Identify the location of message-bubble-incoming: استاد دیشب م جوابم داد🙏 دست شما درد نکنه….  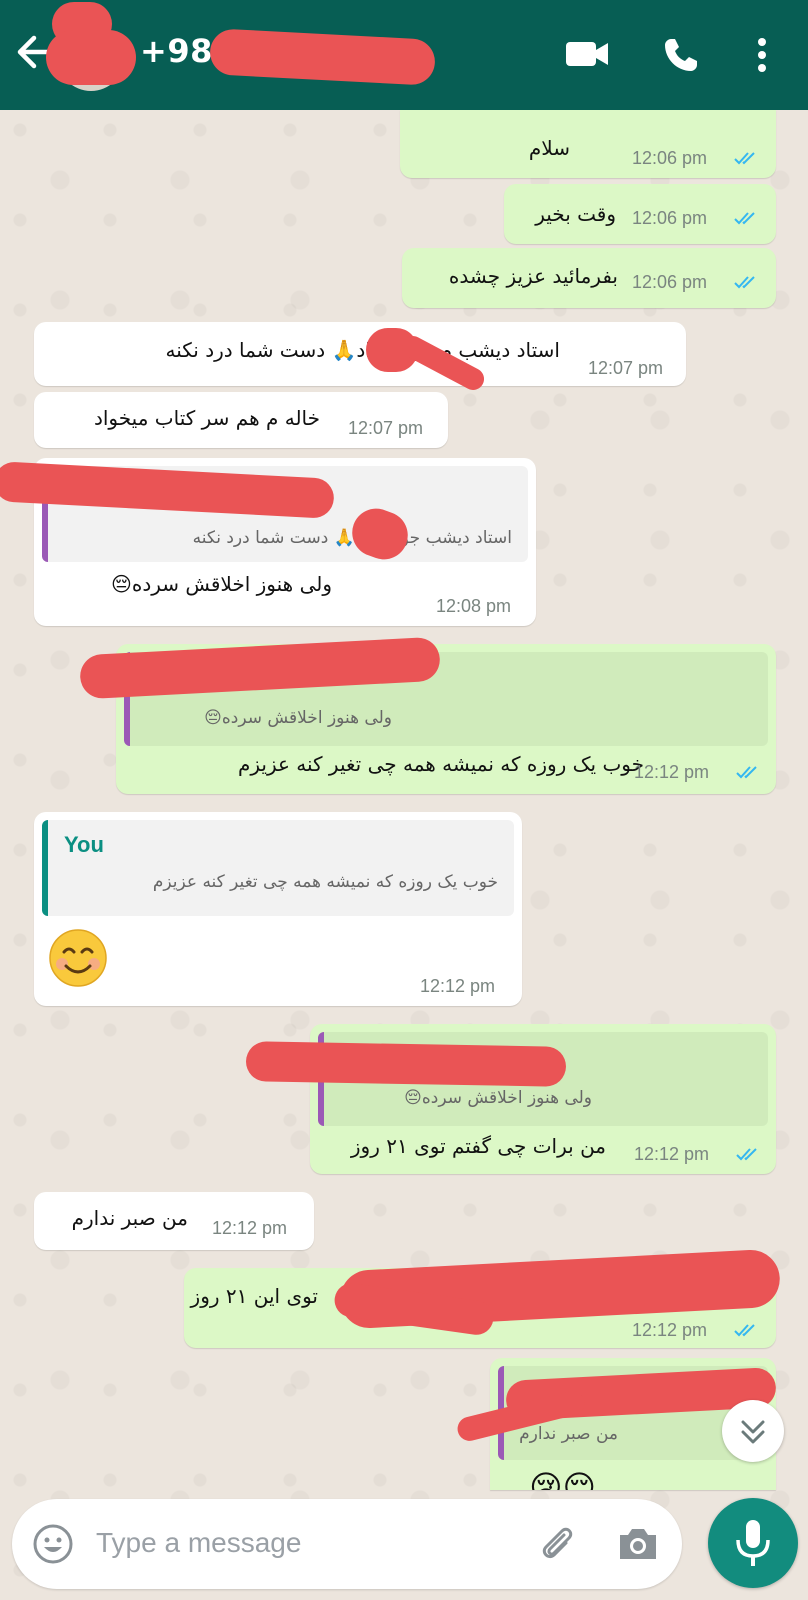
(360, 358).